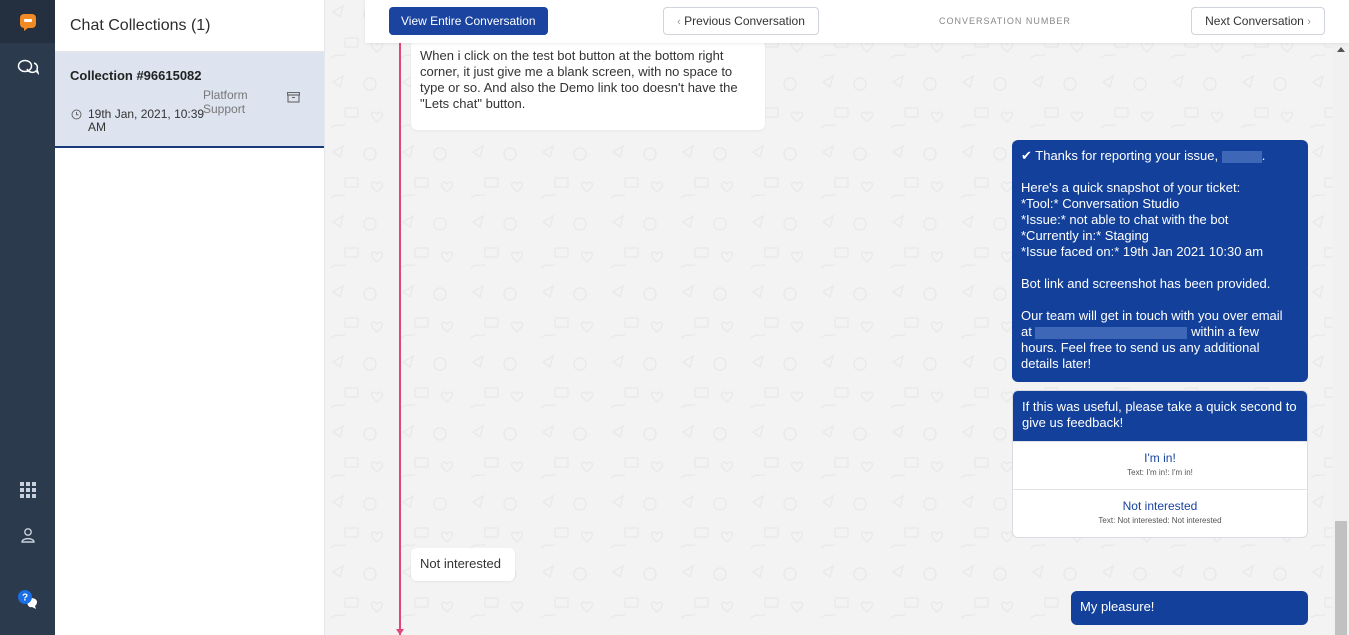 The width and height of the screenshot is (1349, 635). I want to click on timeline-arrow-icon, so click(400, 632).